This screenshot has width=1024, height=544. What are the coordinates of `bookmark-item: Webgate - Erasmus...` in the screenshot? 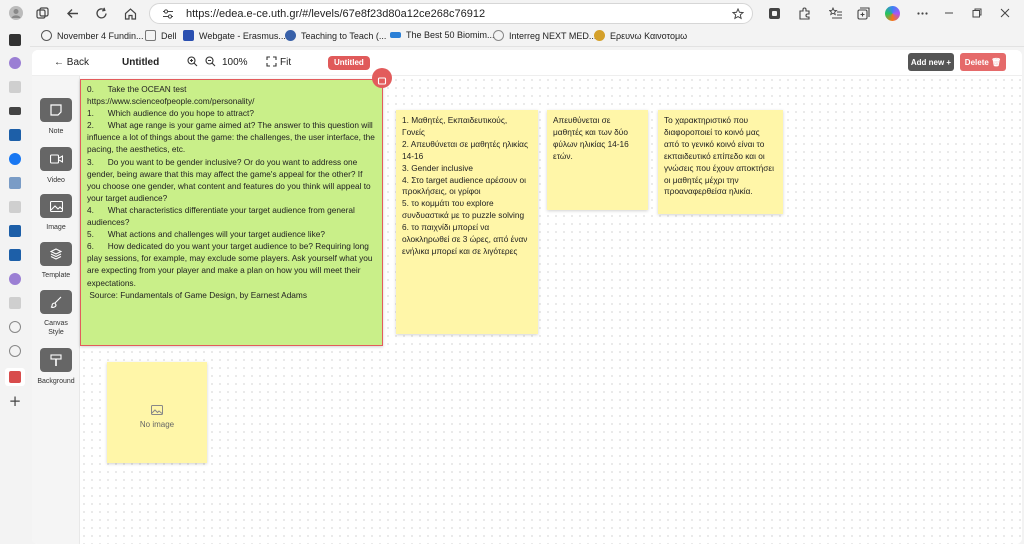 It's located at (234, 35).